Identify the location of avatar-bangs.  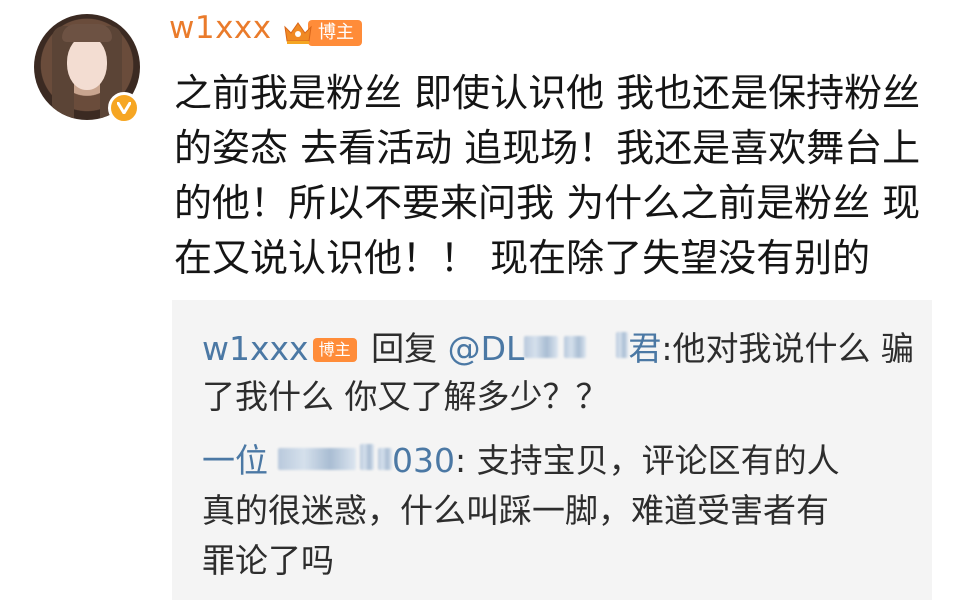
(87, 33).